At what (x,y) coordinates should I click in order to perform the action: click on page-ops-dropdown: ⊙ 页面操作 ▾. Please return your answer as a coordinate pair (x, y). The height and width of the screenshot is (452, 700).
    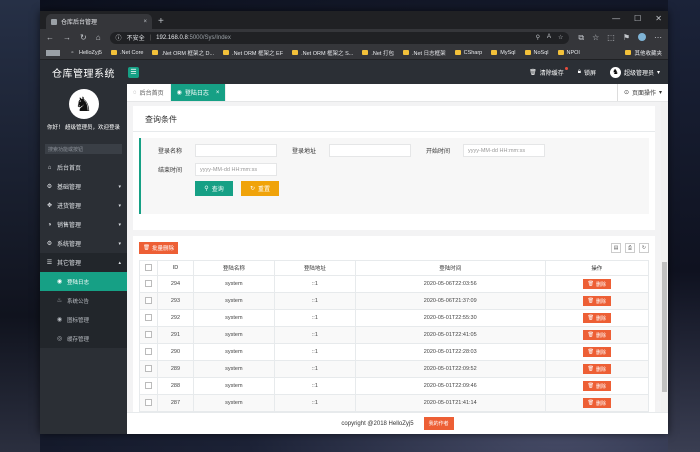
    Looking at the image, I should click on (642, 92).